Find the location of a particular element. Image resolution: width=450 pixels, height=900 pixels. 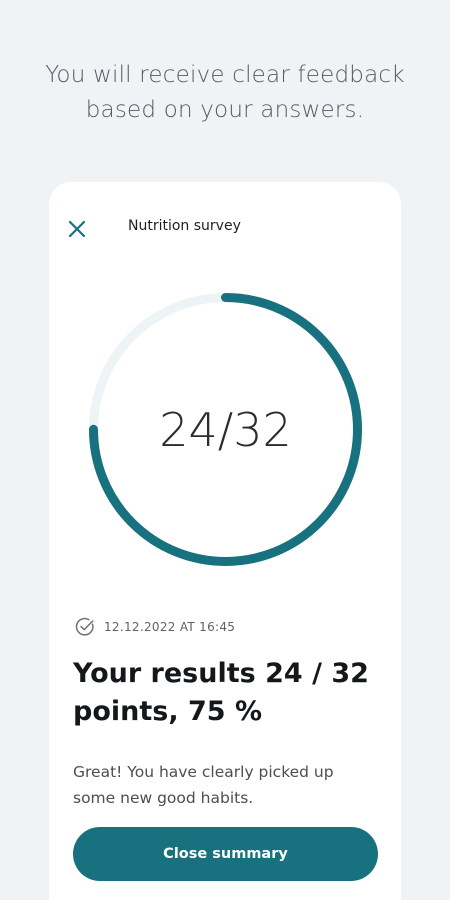

promo-headline-line-1: You will receive clear feedback is located at coordinates (225, 75).